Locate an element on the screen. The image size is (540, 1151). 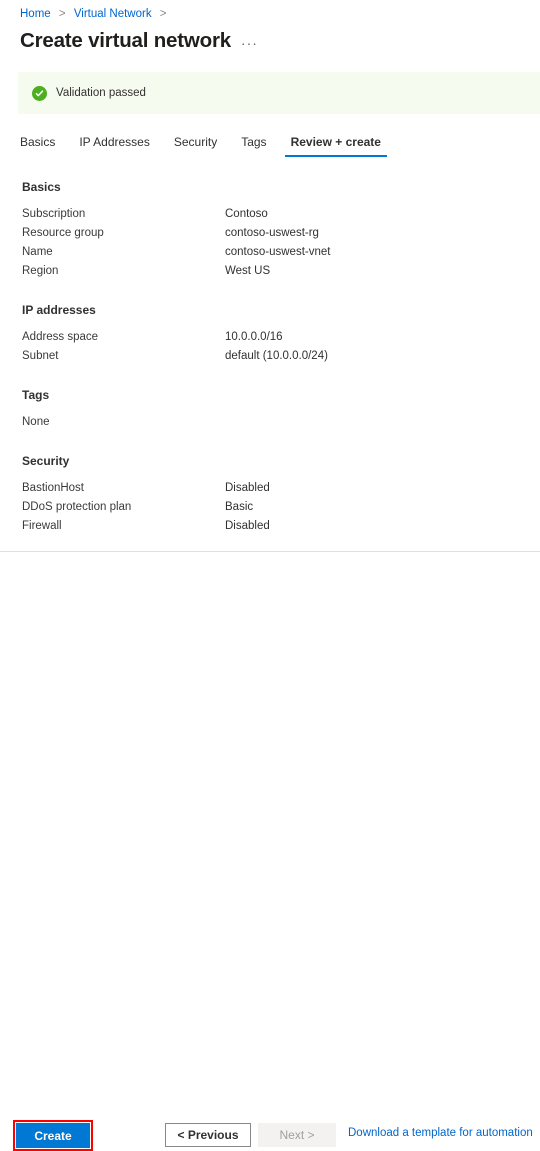
summary-row: Subnet default (10.0.0.0/24) is located at coordinates (272, 356).